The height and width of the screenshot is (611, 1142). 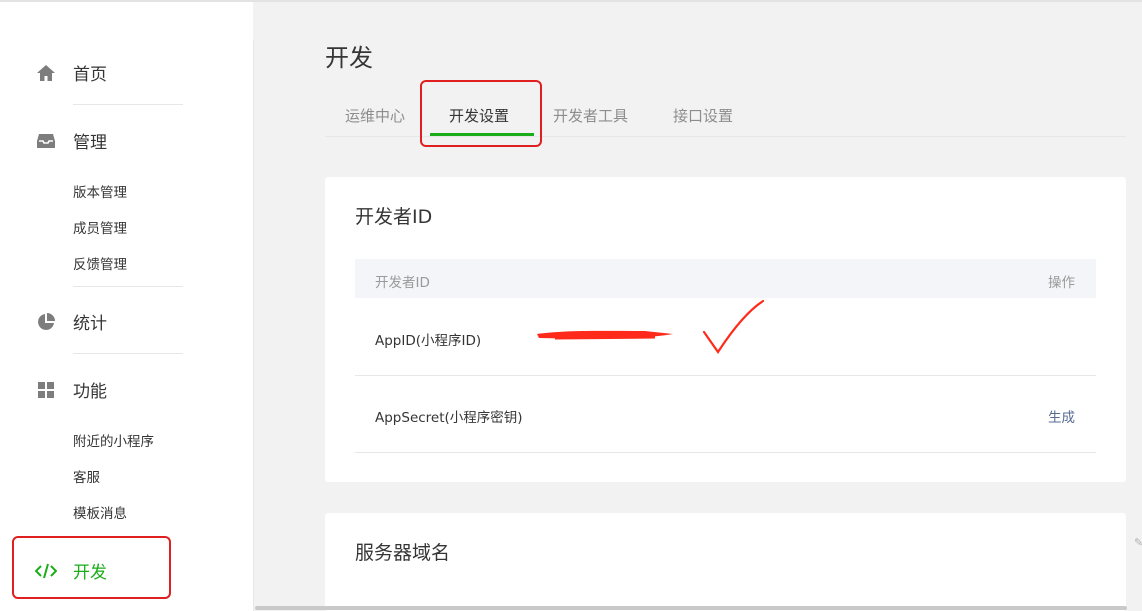 What do you see at coordinates (90, 143) in the screenshot?
I see `sidebar-item-label: 管理` at bounding box center [90, 143].